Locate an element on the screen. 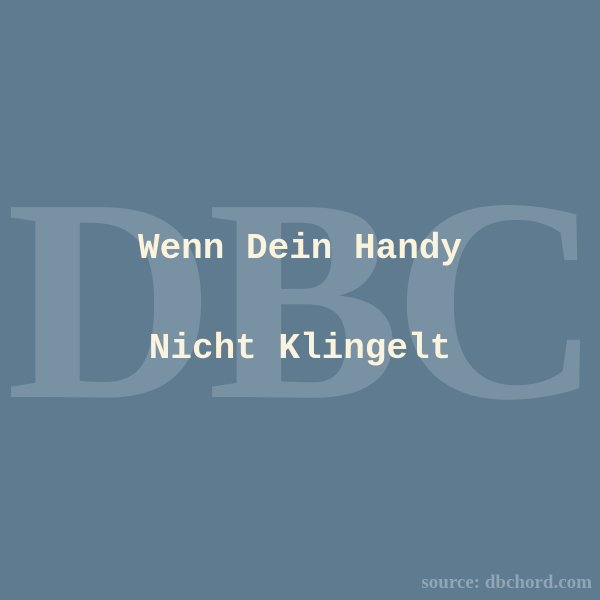  song-title-line-2: Nicht Klingelt is located at coordinates (300, 348).